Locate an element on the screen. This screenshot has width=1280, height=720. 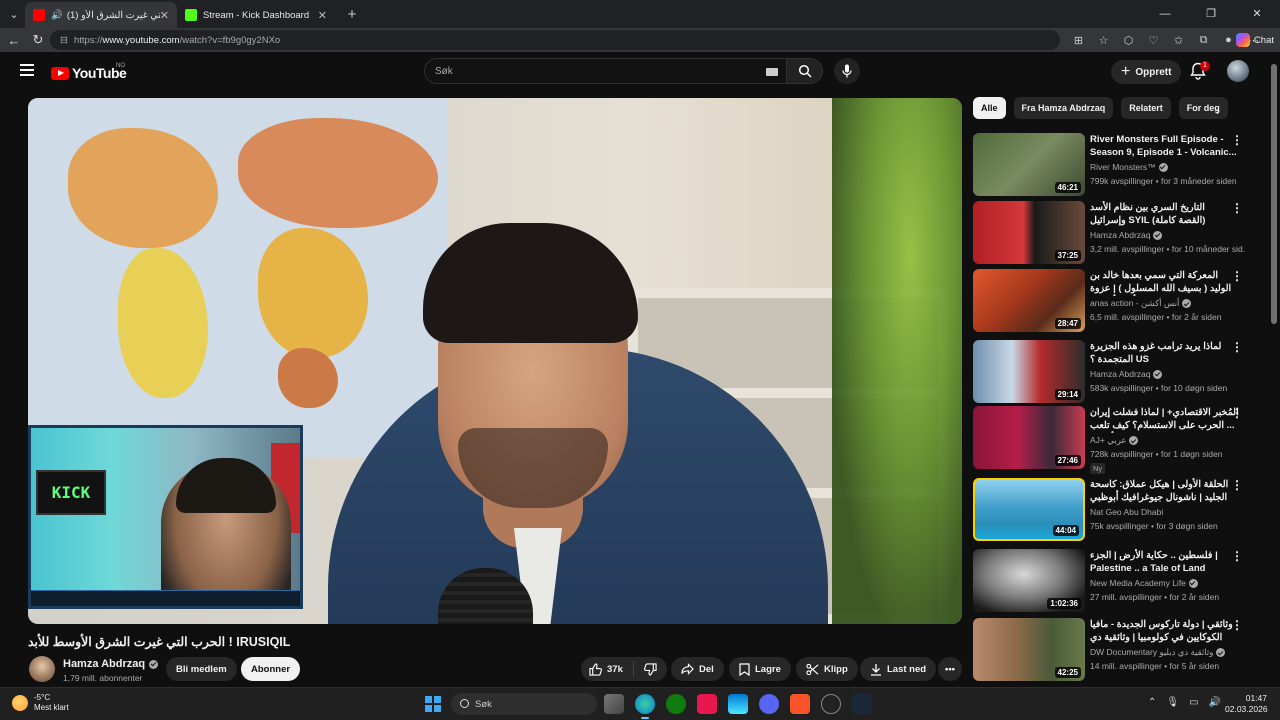
store-icon is located at coordinates (738, 704).